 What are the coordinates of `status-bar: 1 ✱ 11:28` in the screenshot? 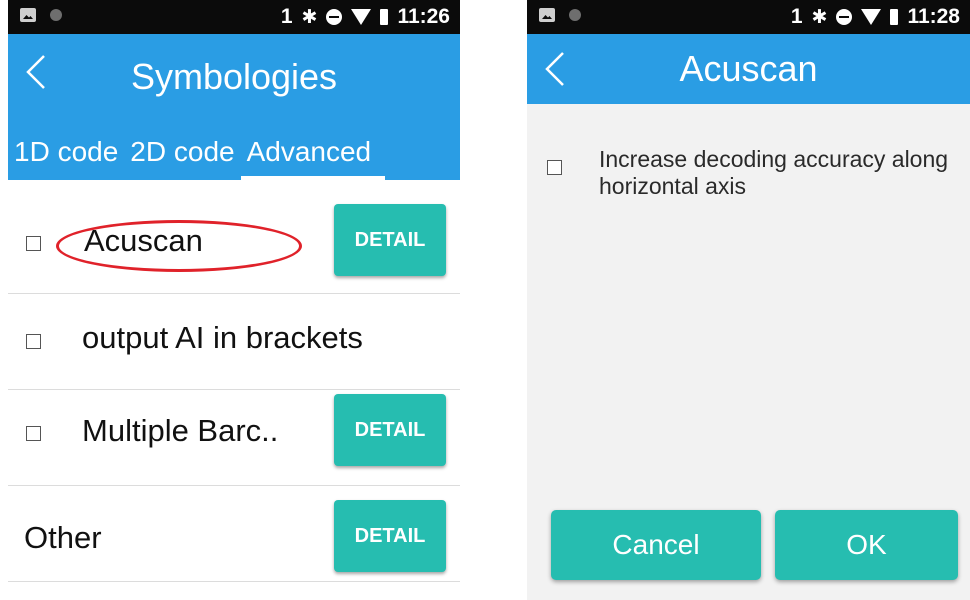 It's located at (748, 17).